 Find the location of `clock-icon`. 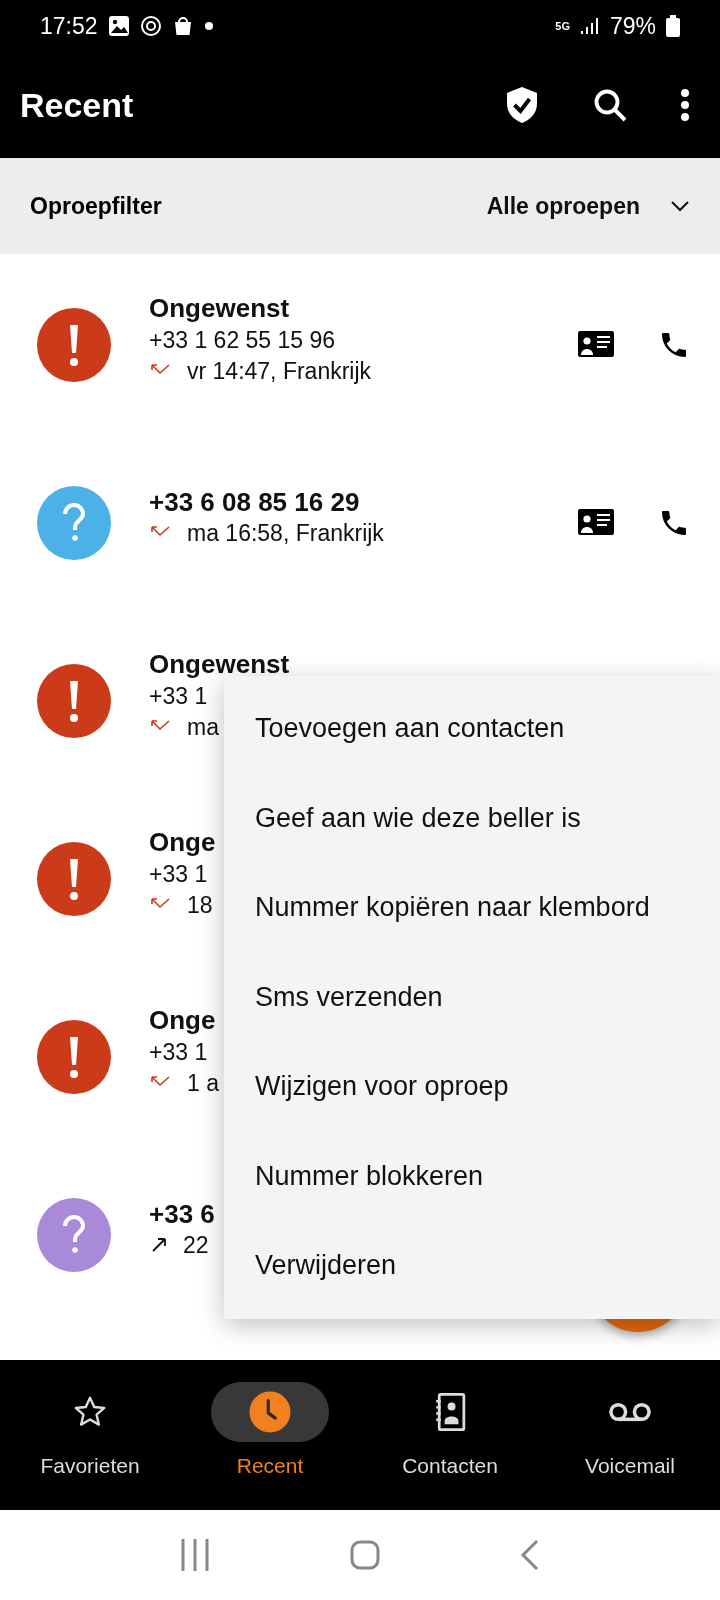

clock-icon is located at coordinates (270, 1412).